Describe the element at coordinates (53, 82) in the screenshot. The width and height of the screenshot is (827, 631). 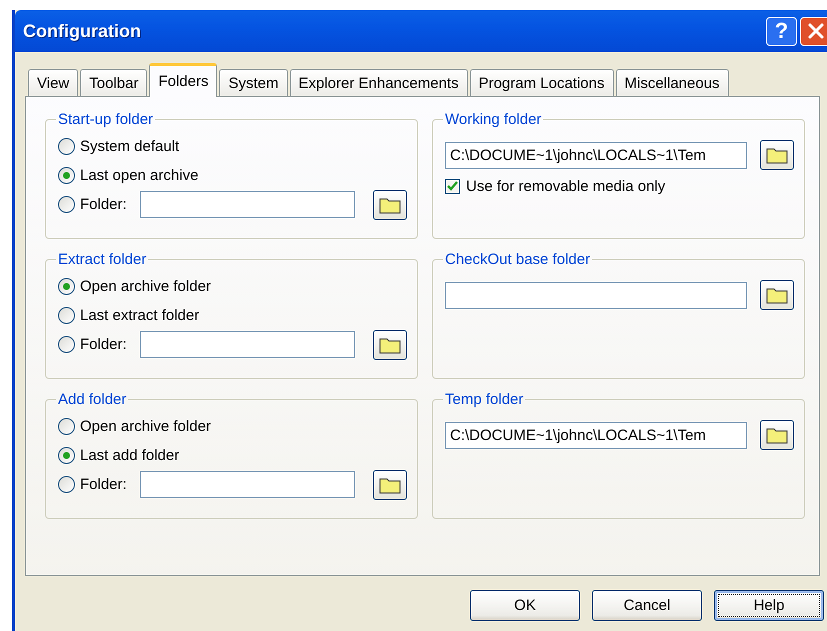
I see `tab: View` at that location.